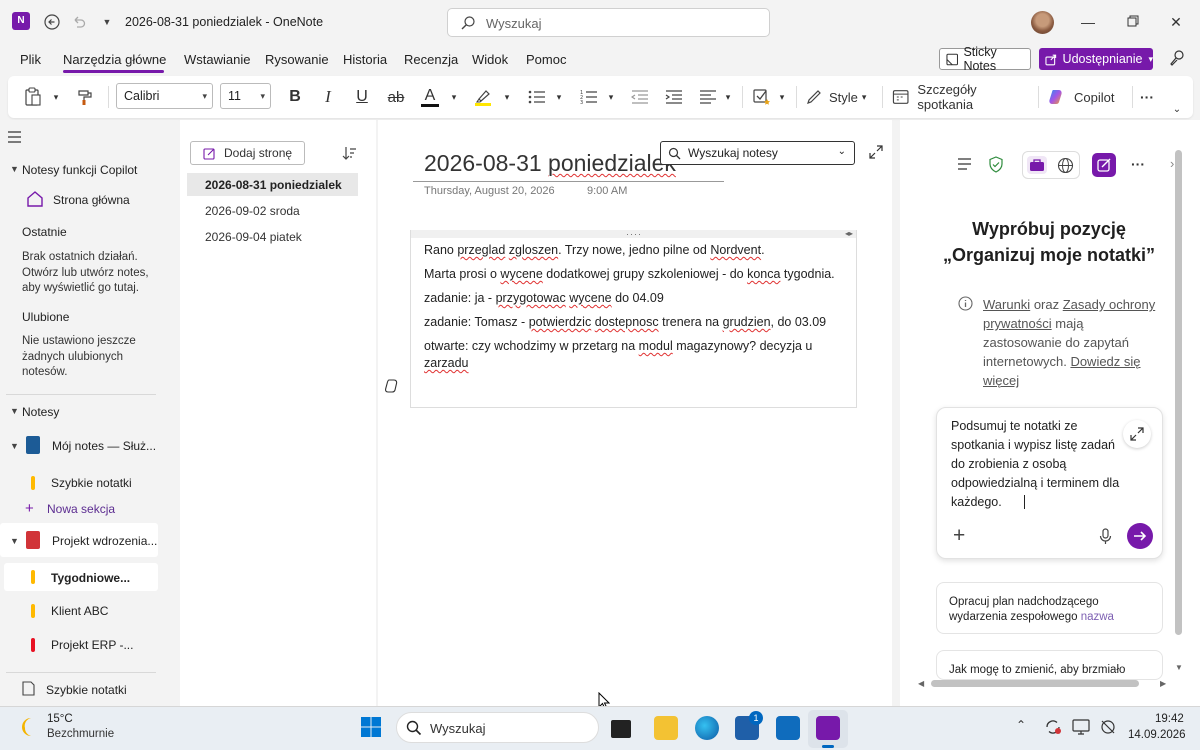  What do you see at coordinates (295, 97) in the screenshot?
I see `bold-button: B` at bounding box center [295, 97].